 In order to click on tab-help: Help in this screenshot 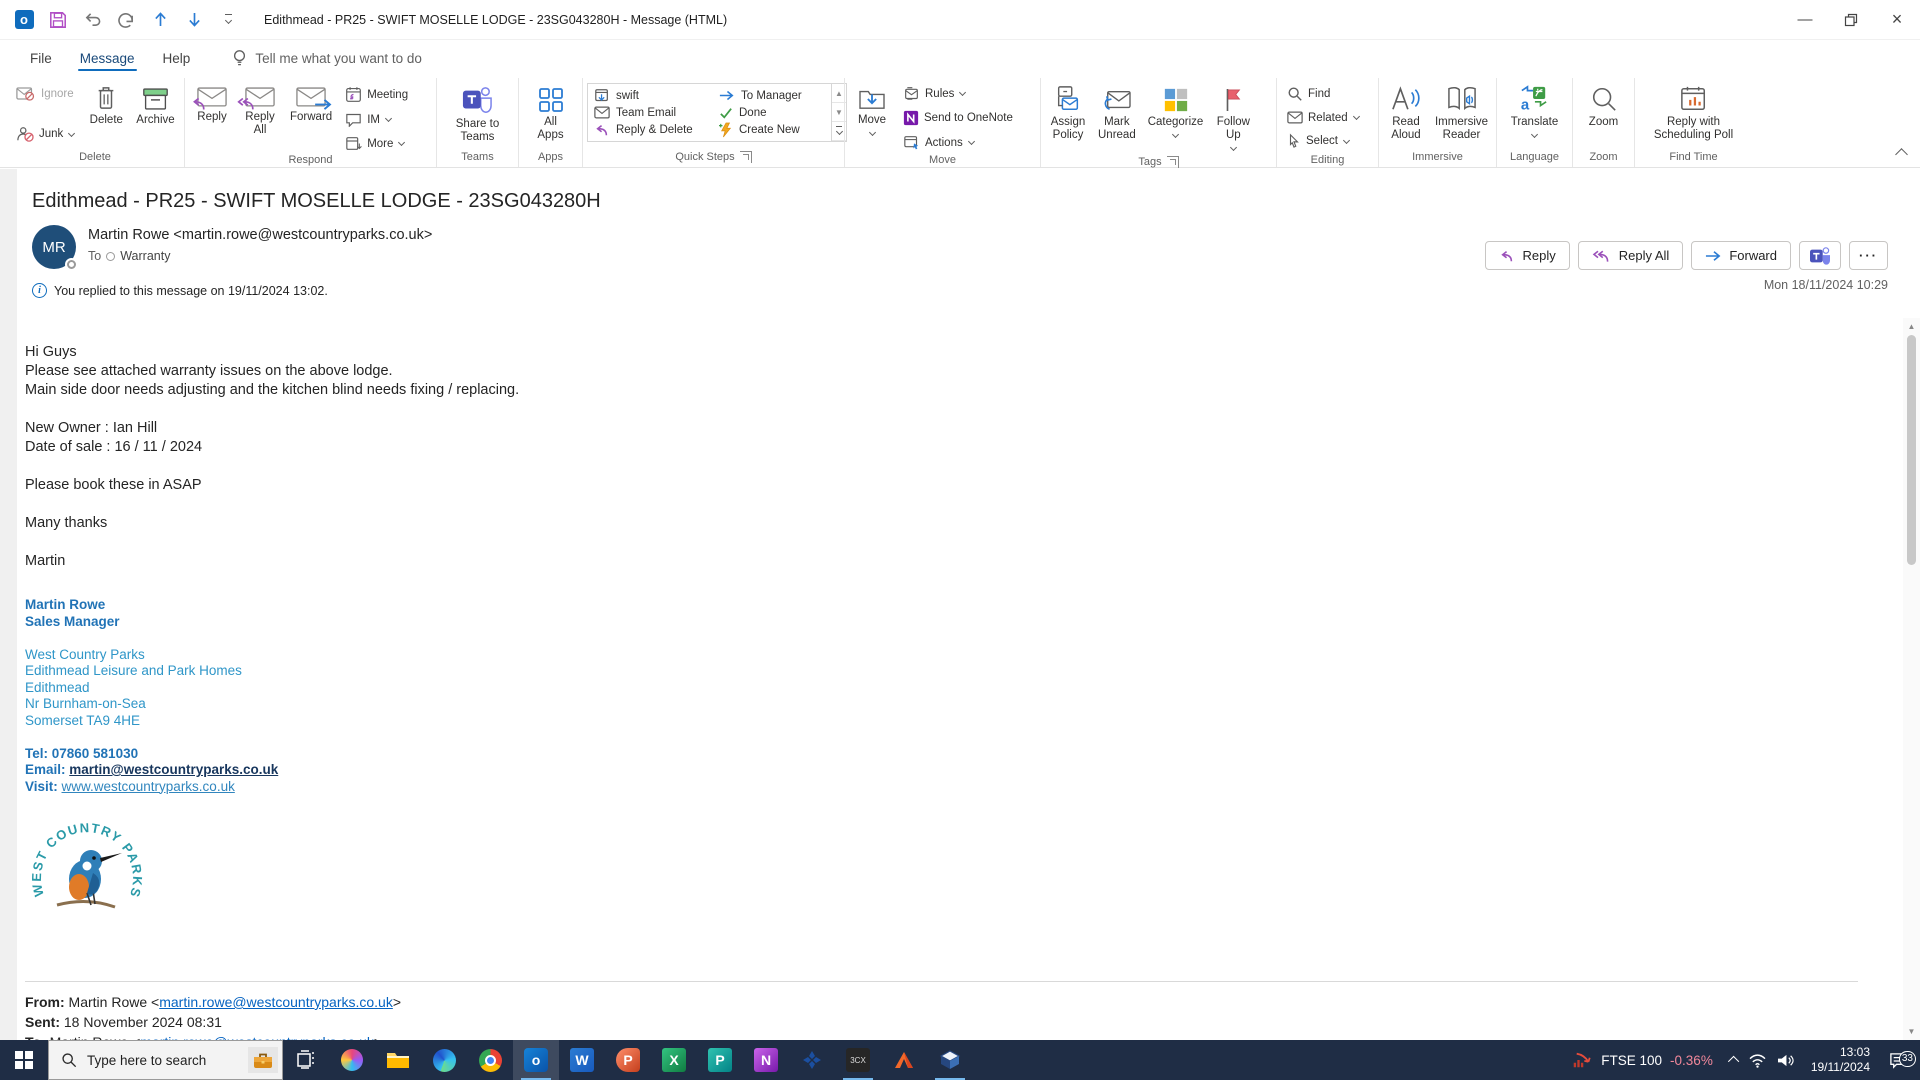, I will do `click(177, 58)`.